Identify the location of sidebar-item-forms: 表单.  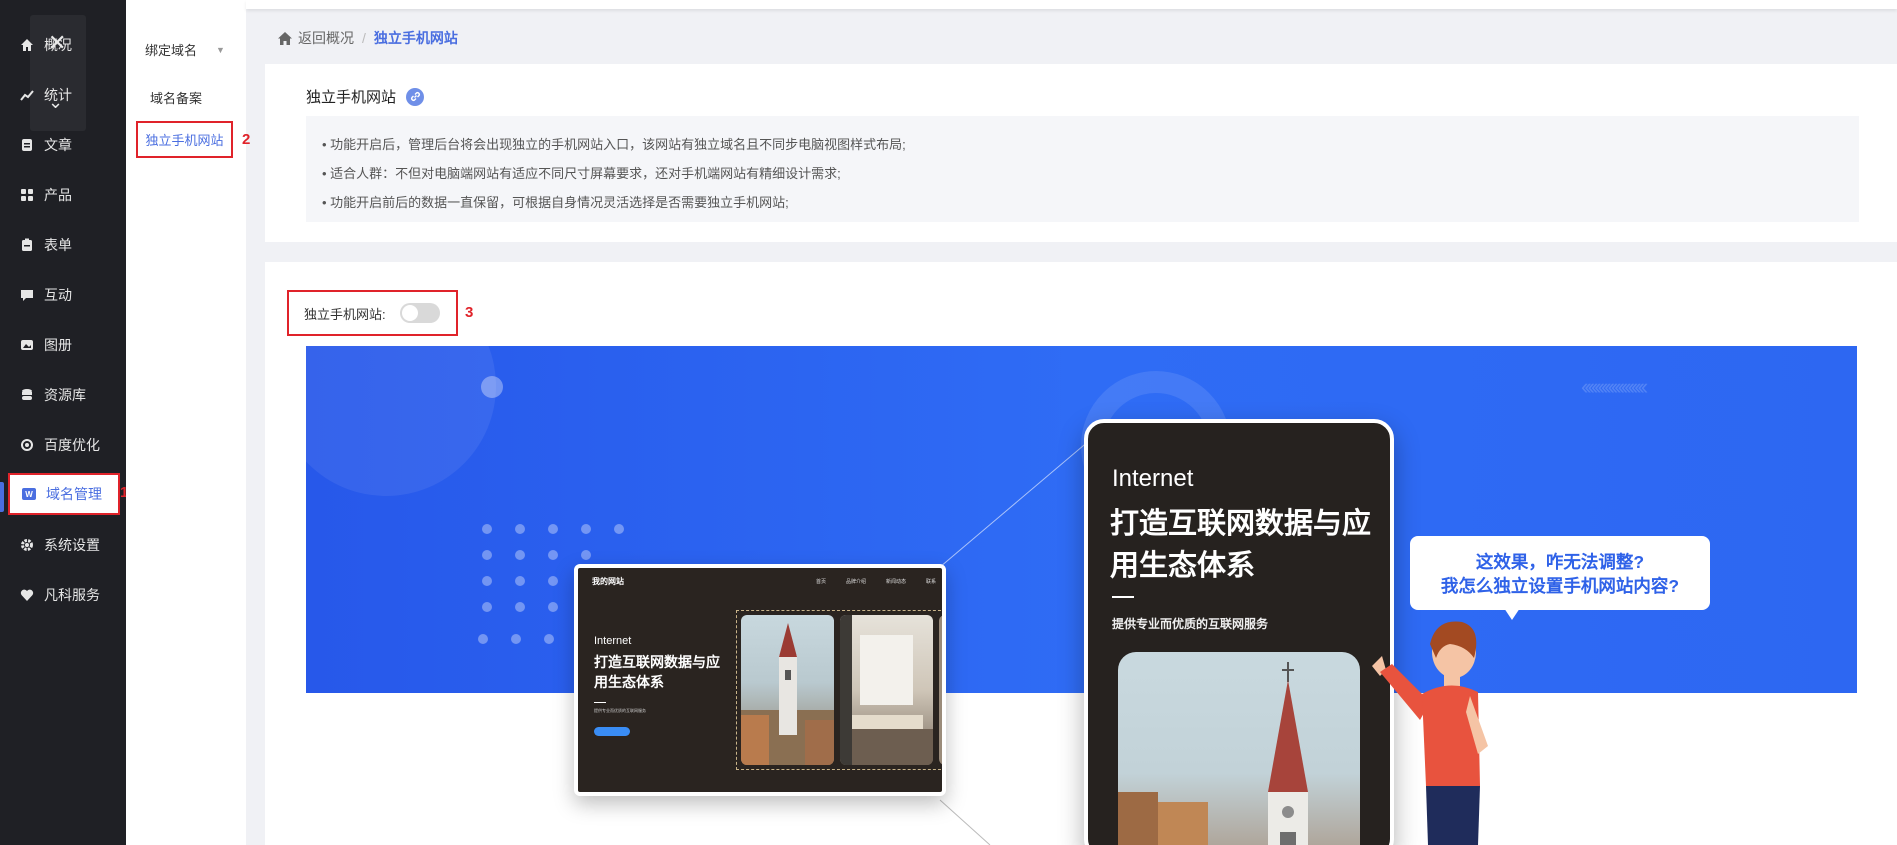
(63, 245).